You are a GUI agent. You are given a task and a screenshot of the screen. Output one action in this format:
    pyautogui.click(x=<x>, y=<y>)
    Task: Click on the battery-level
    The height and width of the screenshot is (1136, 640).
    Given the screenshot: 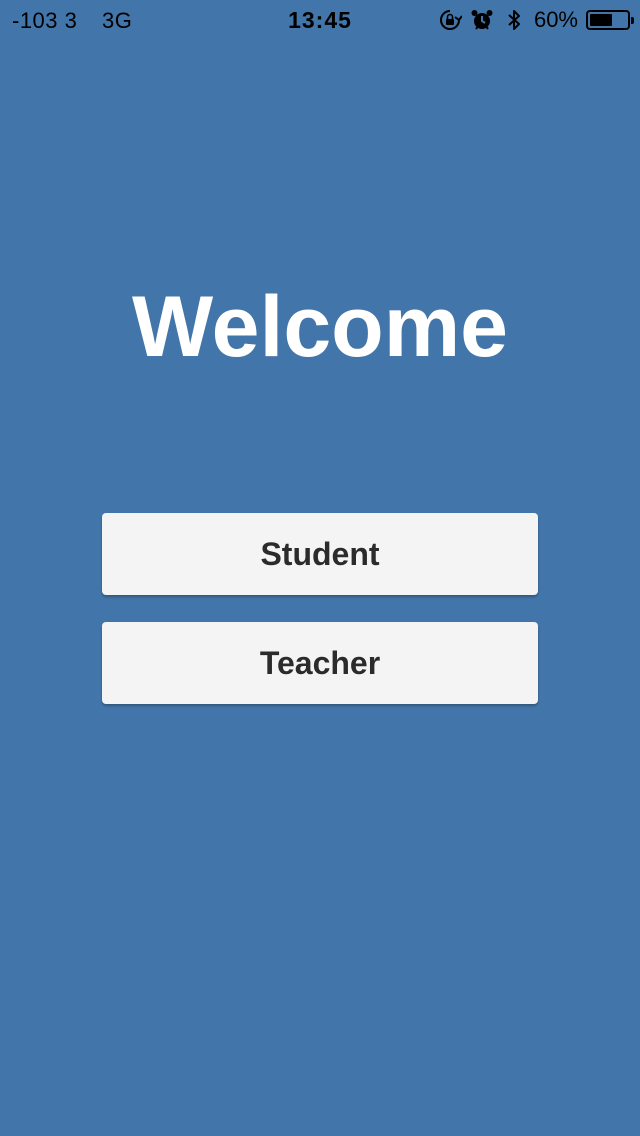 What is the action you would take?
    pyautogui.click(x=601, y=20)
    